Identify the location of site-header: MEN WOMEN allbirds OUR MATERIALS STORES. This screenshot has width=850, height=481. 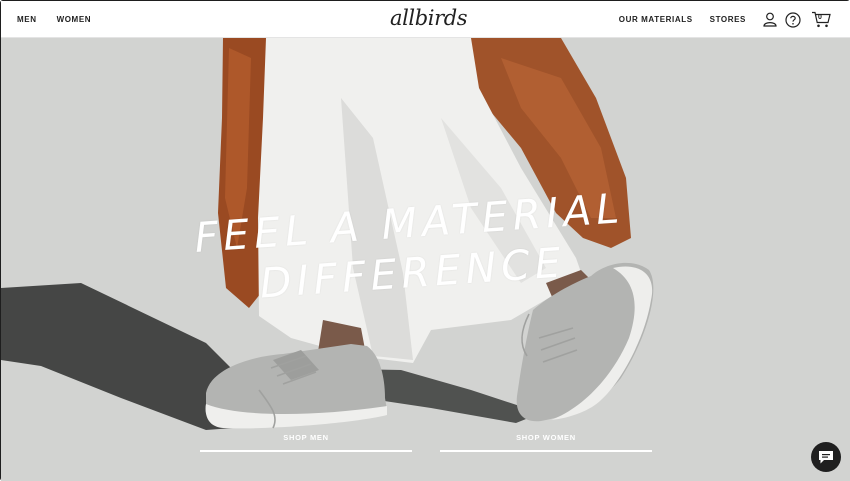
(425, 19).